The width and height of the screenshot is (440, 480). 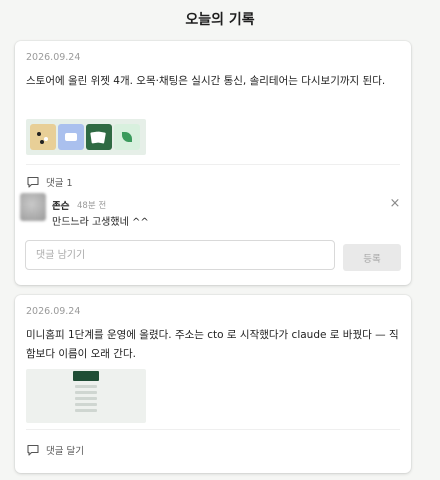 I want to click on comment-author: 존슨, so click(x=61, y=206).